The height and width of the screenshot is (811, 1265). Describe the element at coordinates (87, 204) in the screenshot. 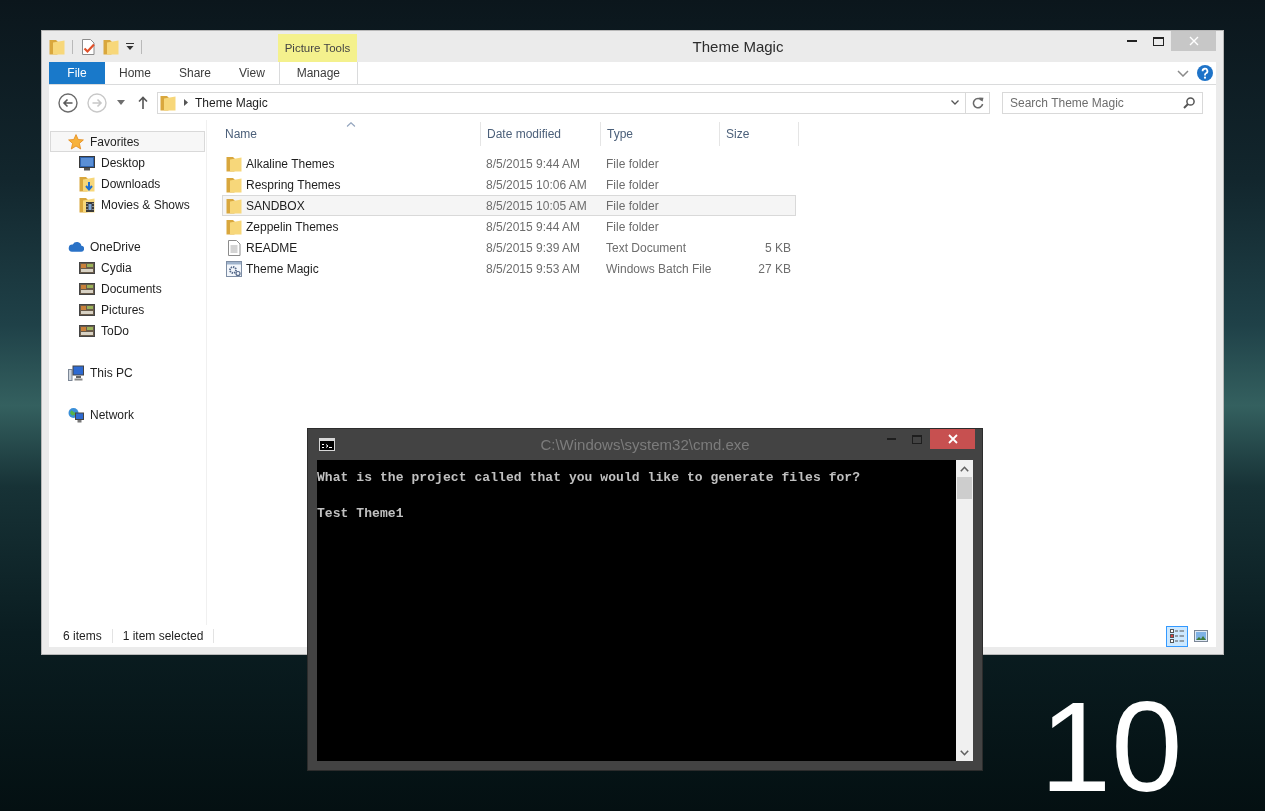

I see `video-folder-icon` at that location.